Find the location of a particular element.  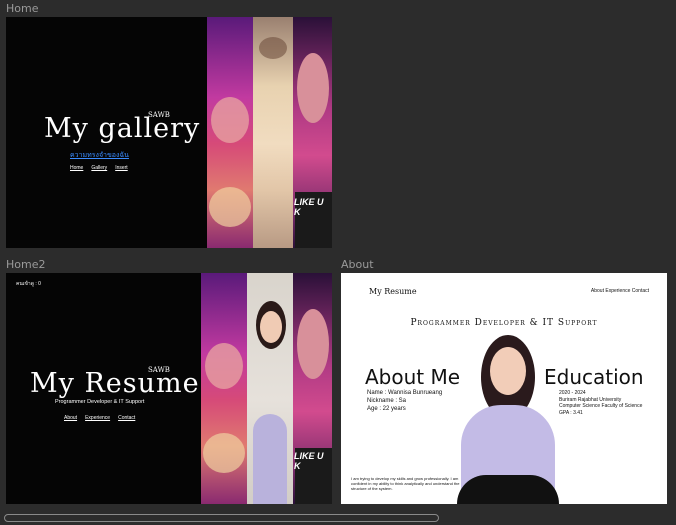

nav-home-link: Home is located at coordinates (76, 168).